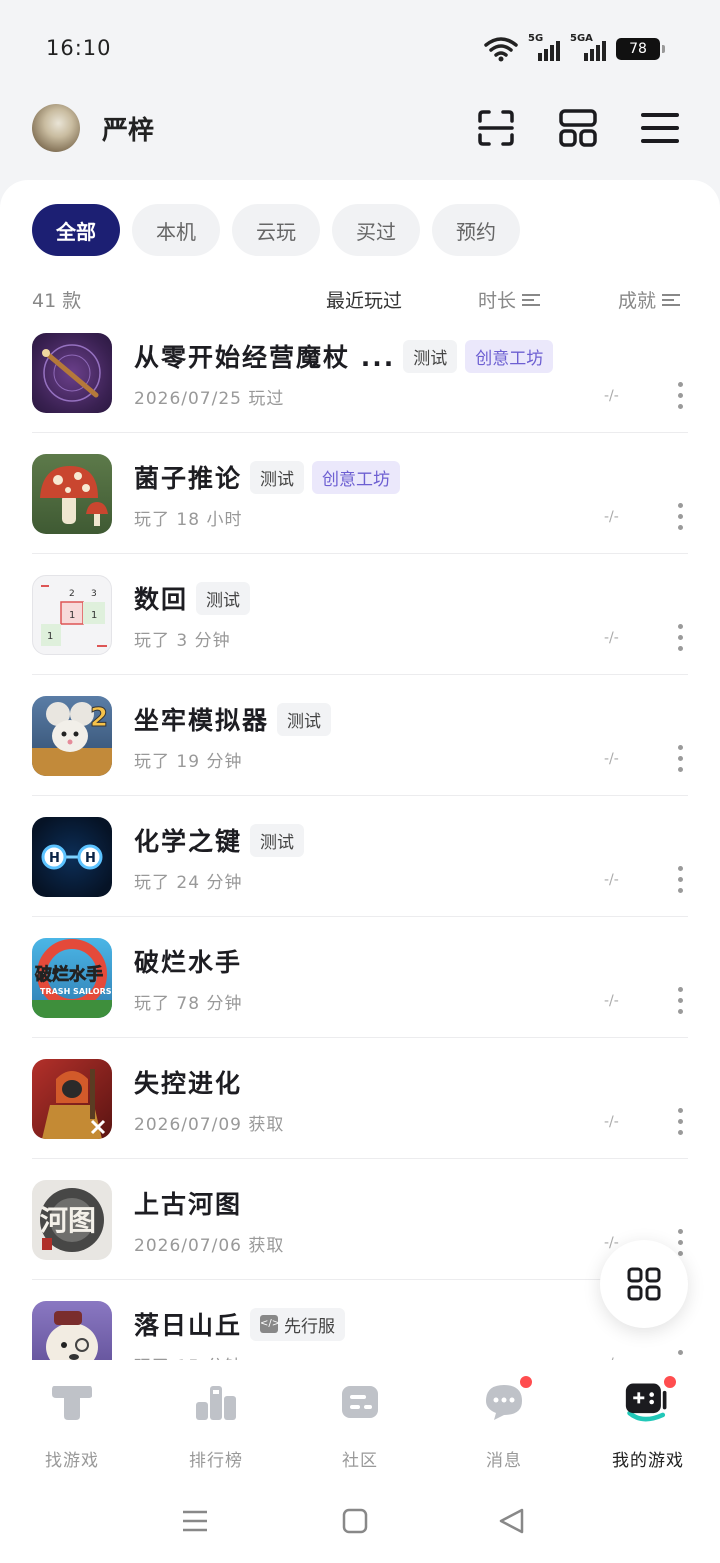 The width and height of the screenshot is (720, 1563). I want to click on survivor-game-icon, so click(72, 1099).